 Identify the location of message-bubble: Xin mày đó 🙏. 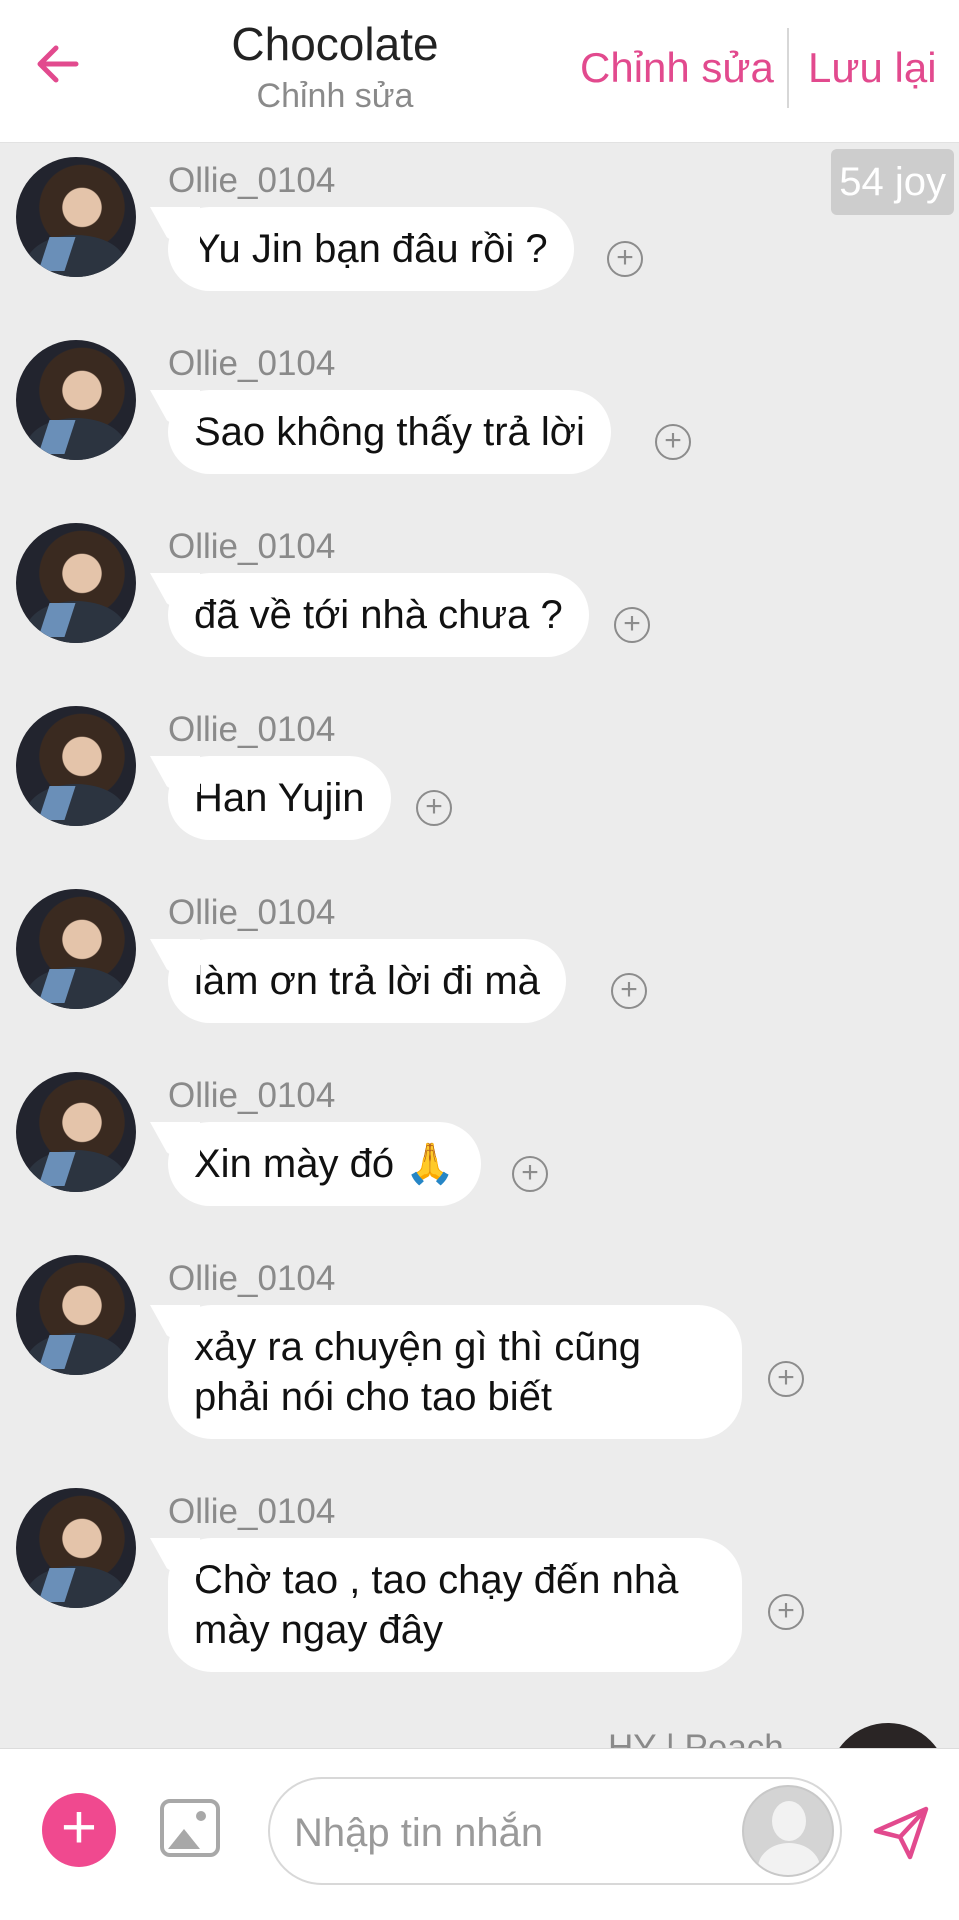
(325, 1164).